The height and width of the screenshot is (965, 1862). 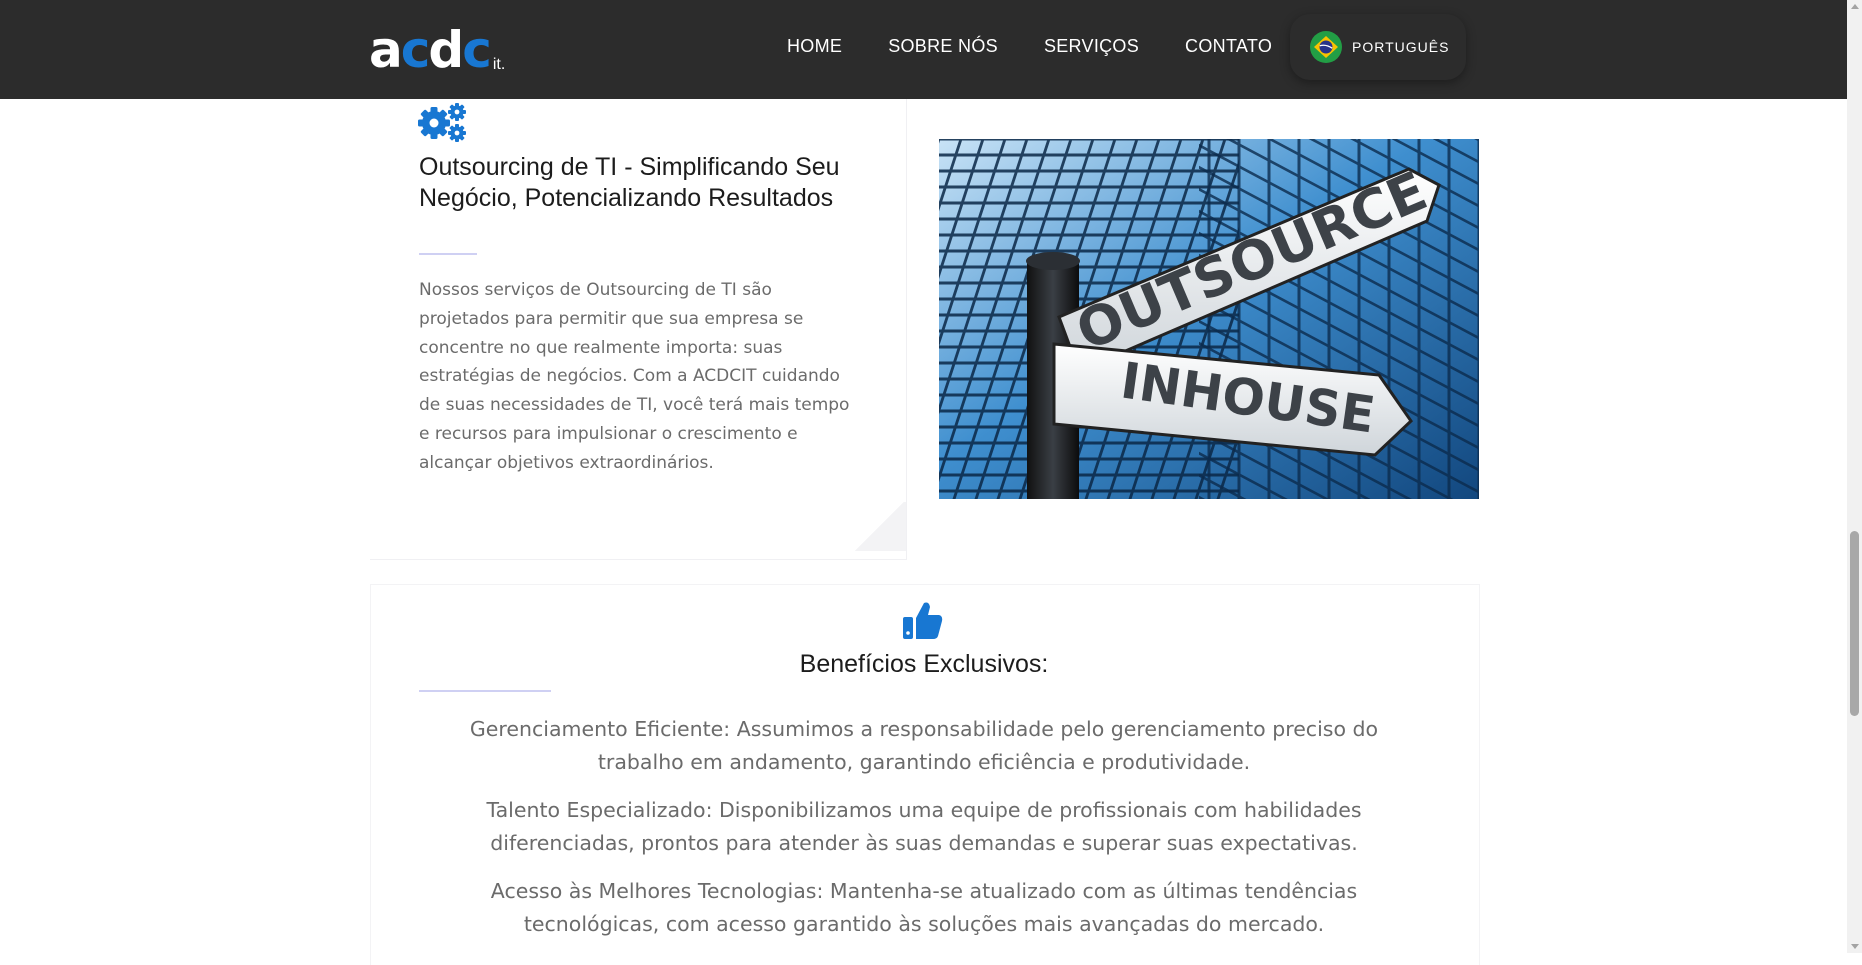 What do you see at coordinates (448, 254) in the screenshot?
I see `title-divider` at bounding box center [448, 254].